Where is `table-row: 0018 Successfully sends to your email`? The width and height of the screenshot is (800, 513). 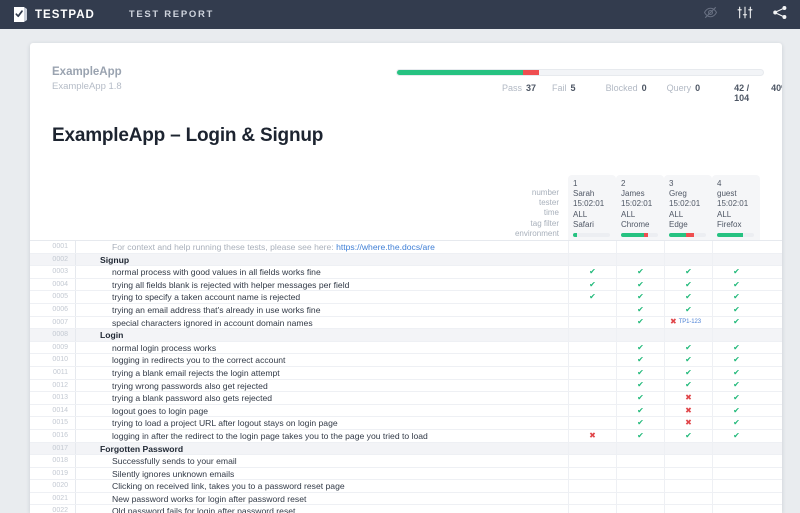 table-row: 0018 Successfully sends to your email is located at coordinates (406, 461).